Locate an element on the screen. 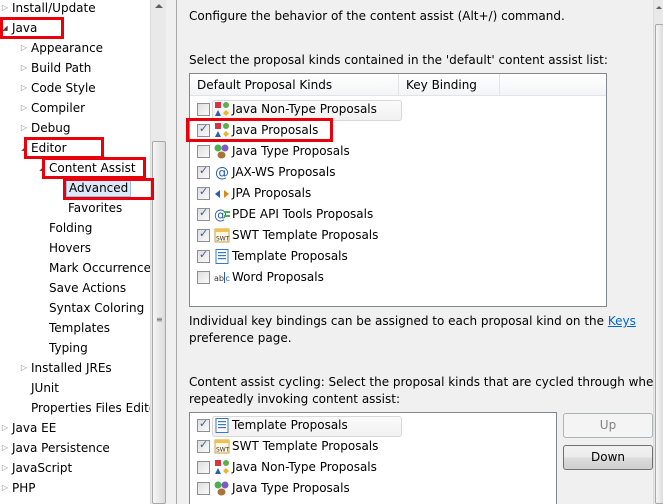  proposal-row-word-proposals: ab c Word Proposals is located at coordinates (398, 277).